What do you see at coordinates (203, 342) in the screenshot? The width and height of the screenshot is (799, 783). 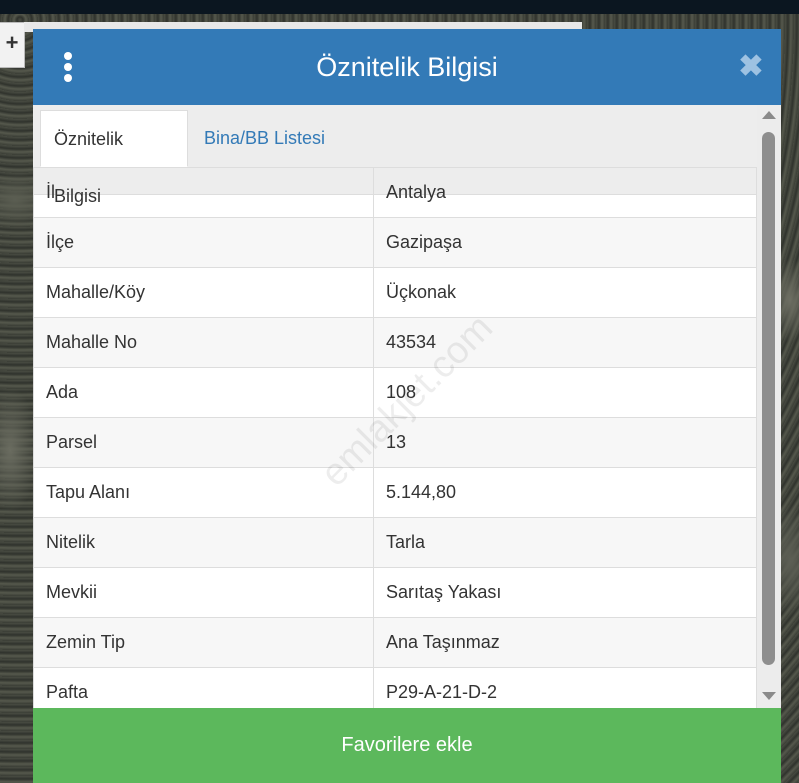 I see `attribute-key: Mahalle No` at bounding box center [203, 342].